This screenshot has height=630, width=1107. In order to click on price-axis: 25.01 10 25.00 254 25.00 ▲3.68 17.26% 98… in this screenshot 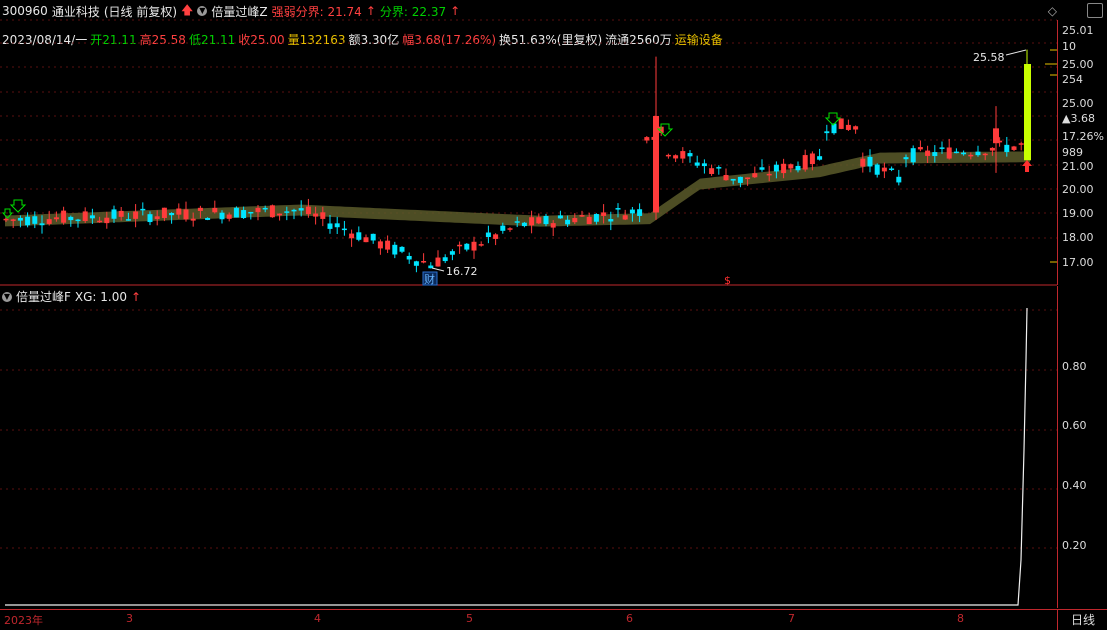, I will do `click(1082, 152)`.